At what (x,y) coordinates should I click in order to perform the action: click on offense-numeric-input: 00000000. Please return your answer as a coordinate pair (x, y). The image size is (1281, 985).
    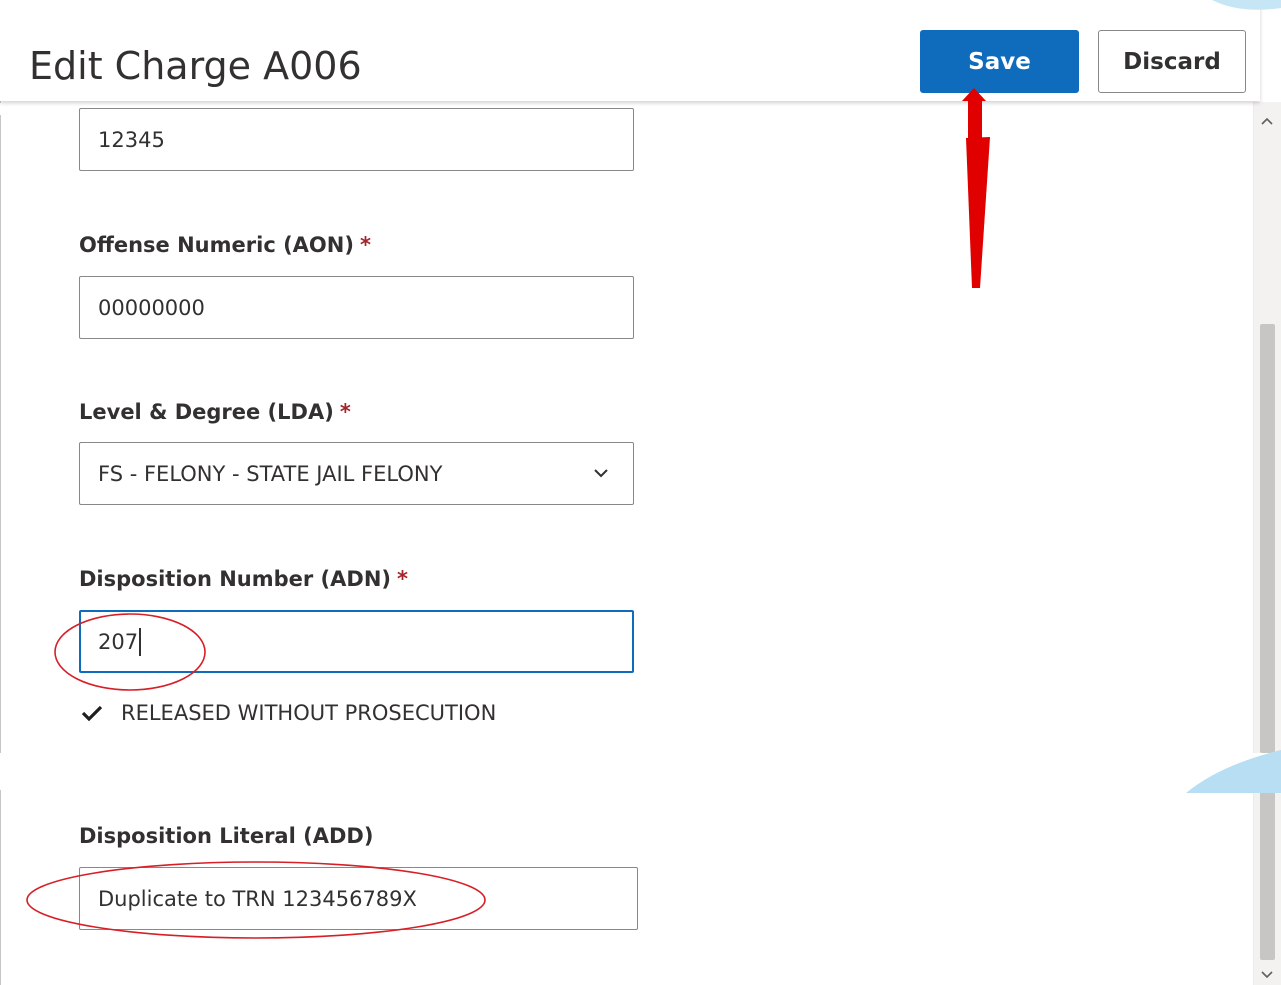
    Looking at the image, I should click on (356, 307).